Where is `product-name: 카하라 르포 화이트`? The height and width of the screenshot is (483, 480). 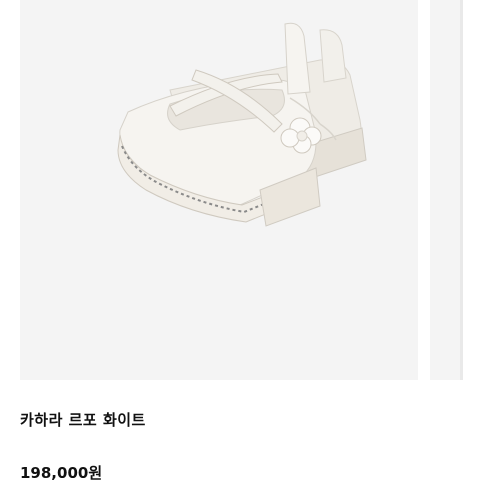 product-name: 카하라 르포 화이트 is located at coordinates (83, 419).